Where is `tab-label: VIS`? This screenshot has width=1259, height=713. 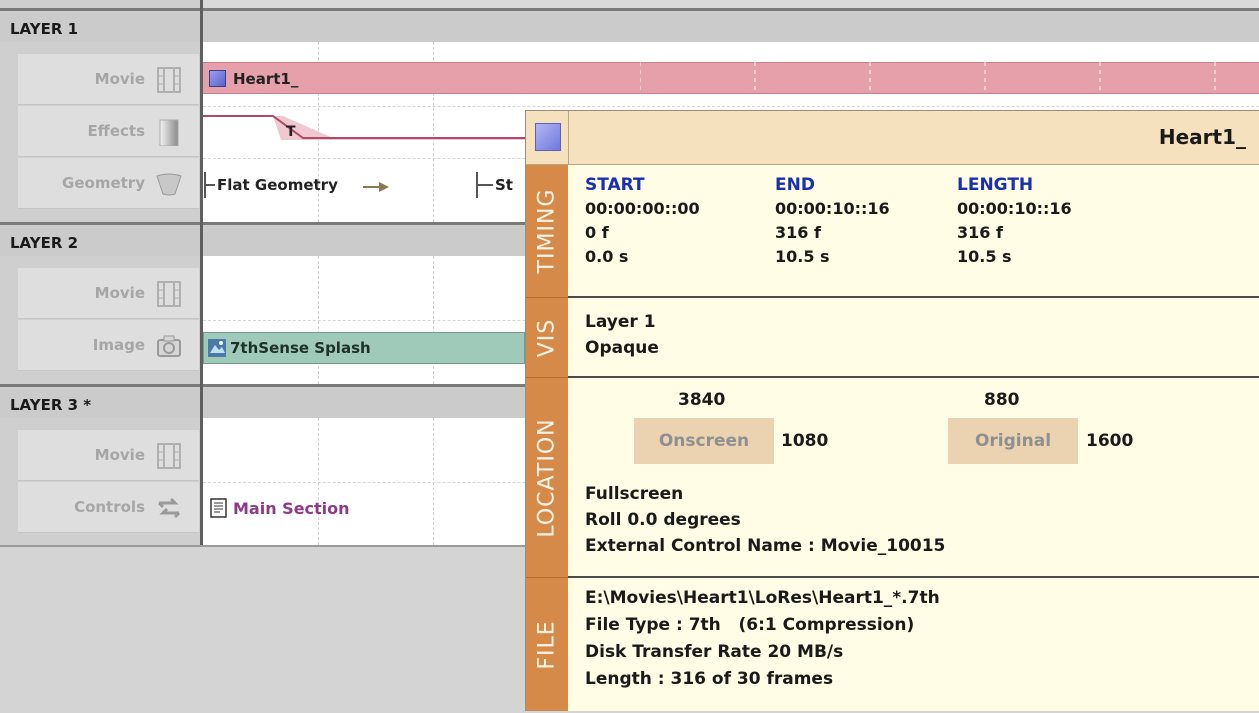
tab-label: VIS is located at coordinates (547, 337).